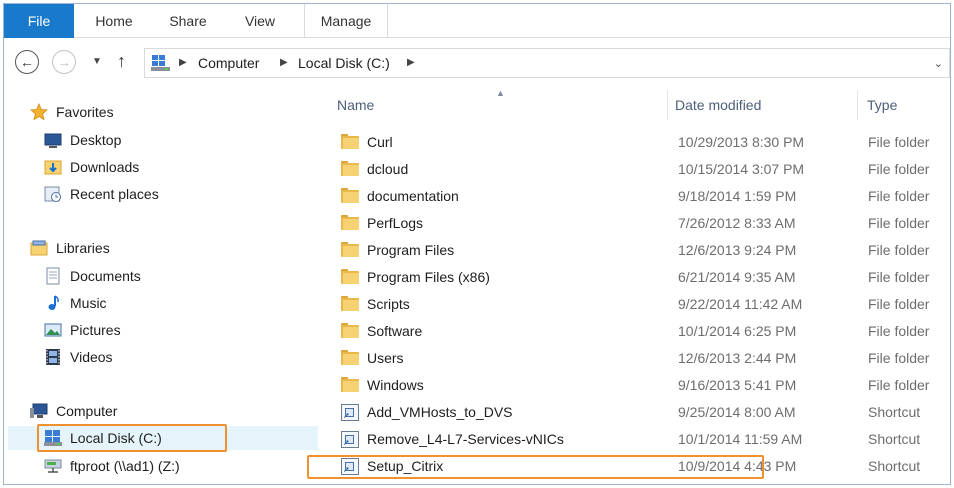 The image size is (954, 488). What do you see at coordinates (894, 439) in the screenshot?
I see `file-type: Shortcut` at bounding box center [894, 439].